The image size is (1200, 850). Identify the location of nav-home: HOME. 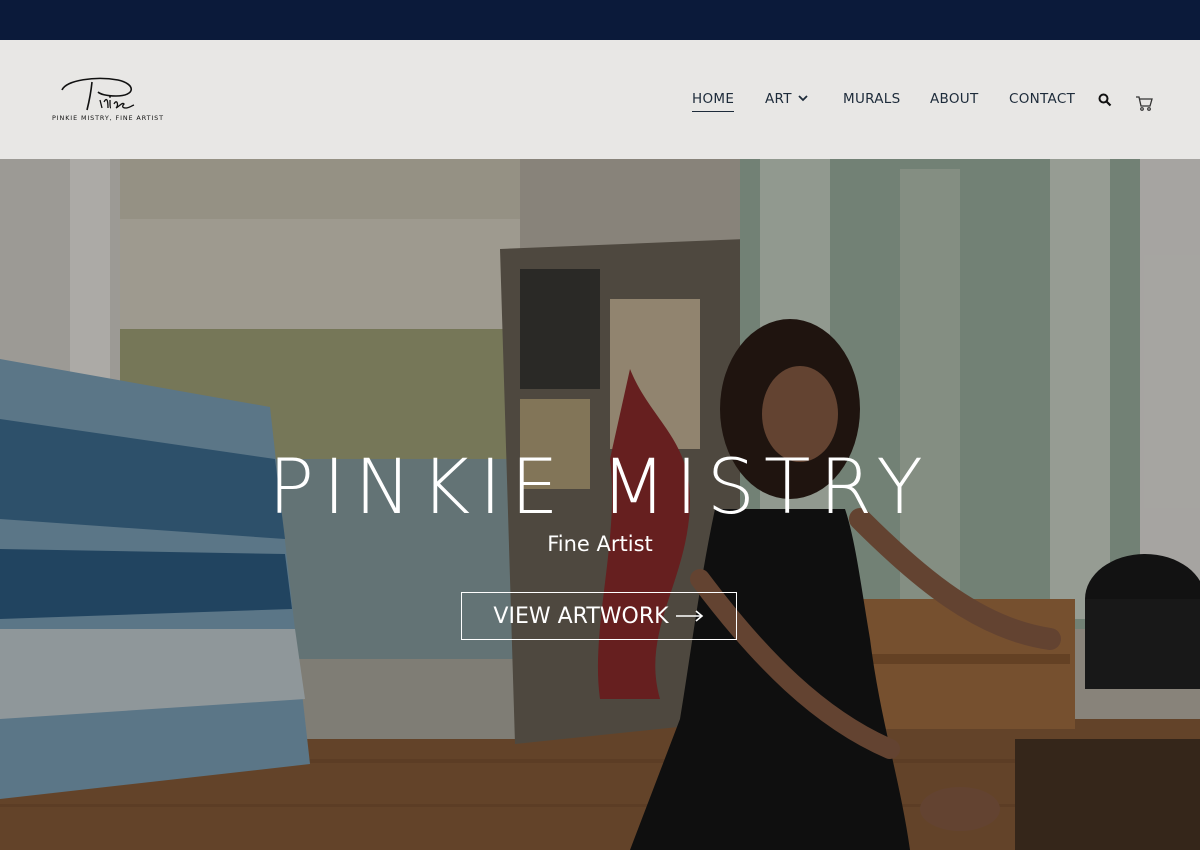
(713, 101).